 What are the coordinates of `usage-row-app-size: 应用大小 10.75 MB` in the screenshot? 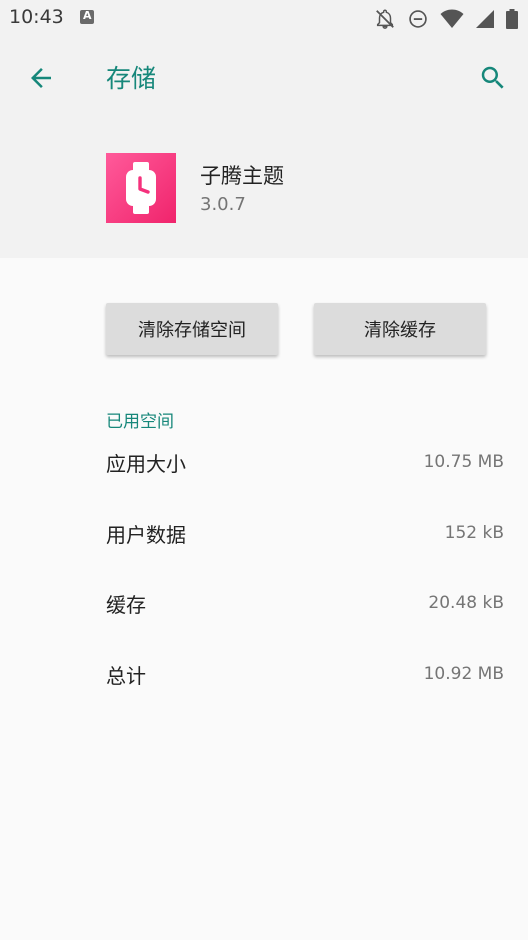 It's located at (305, 462).